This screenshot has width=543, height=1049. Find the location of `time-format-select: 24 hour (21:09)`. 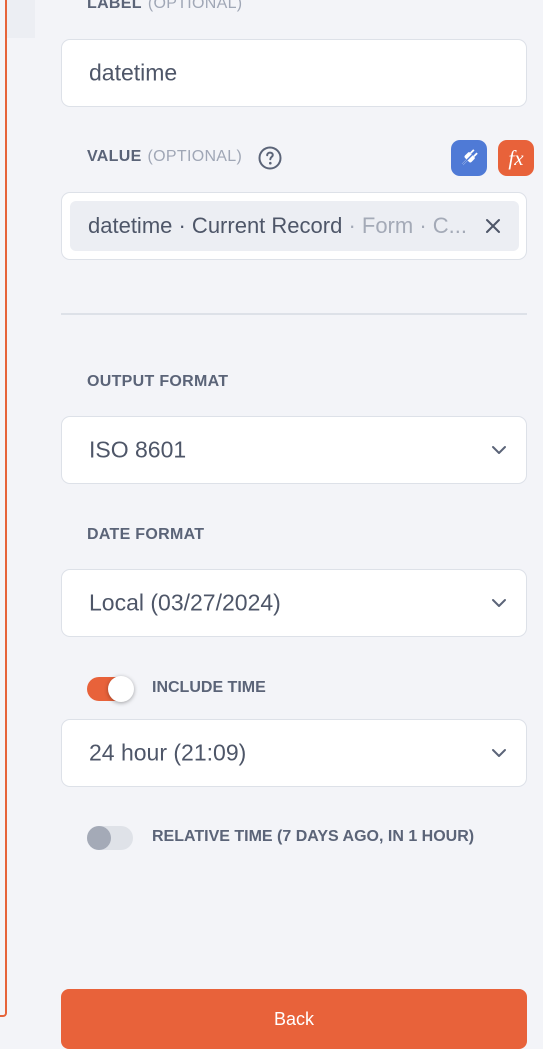

time-format-select: 24 hour (21:09) is located at coordinates (294, 753).